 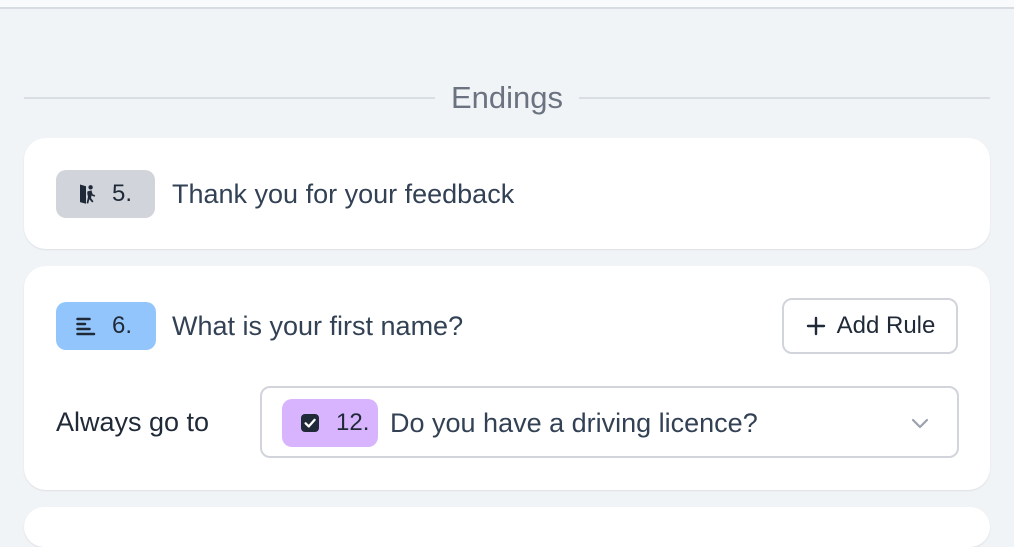 I want to click on section-title: Endings, so click(x=507, y=97).